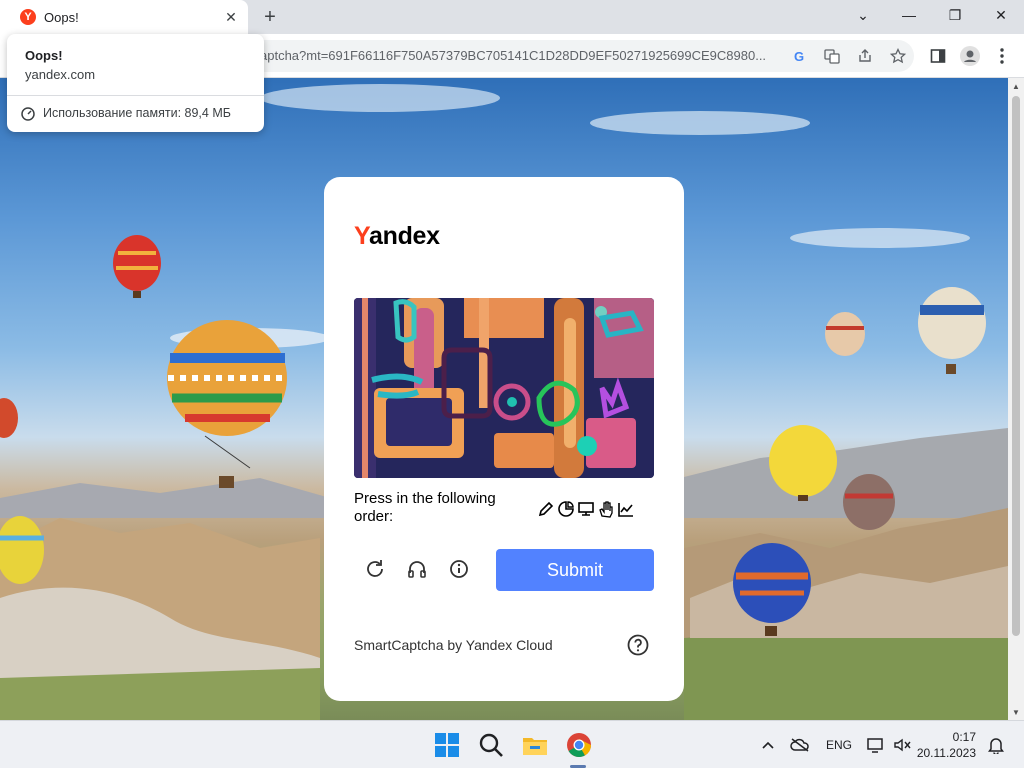 This screenshot has width=1024, height=768. What do you see at coordinates (28, 17) in the screenshot?
I see `yandex-icon: Y` at bounding box center [28, 17].